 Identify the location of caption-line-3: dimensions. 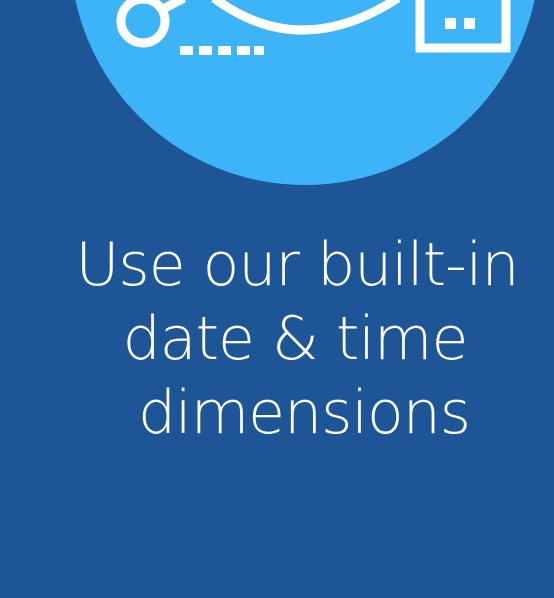
(304, 413).